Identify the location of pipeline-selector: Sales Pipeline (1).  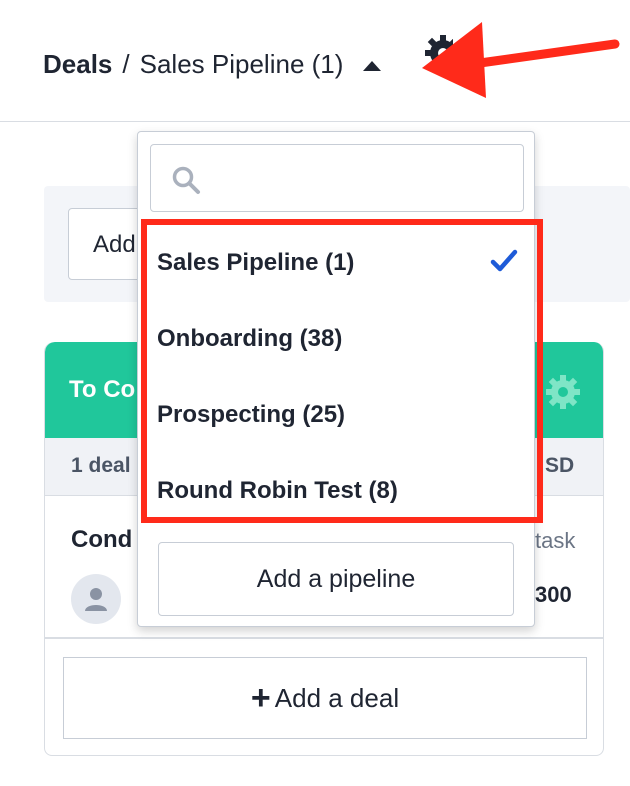
(242, 64).